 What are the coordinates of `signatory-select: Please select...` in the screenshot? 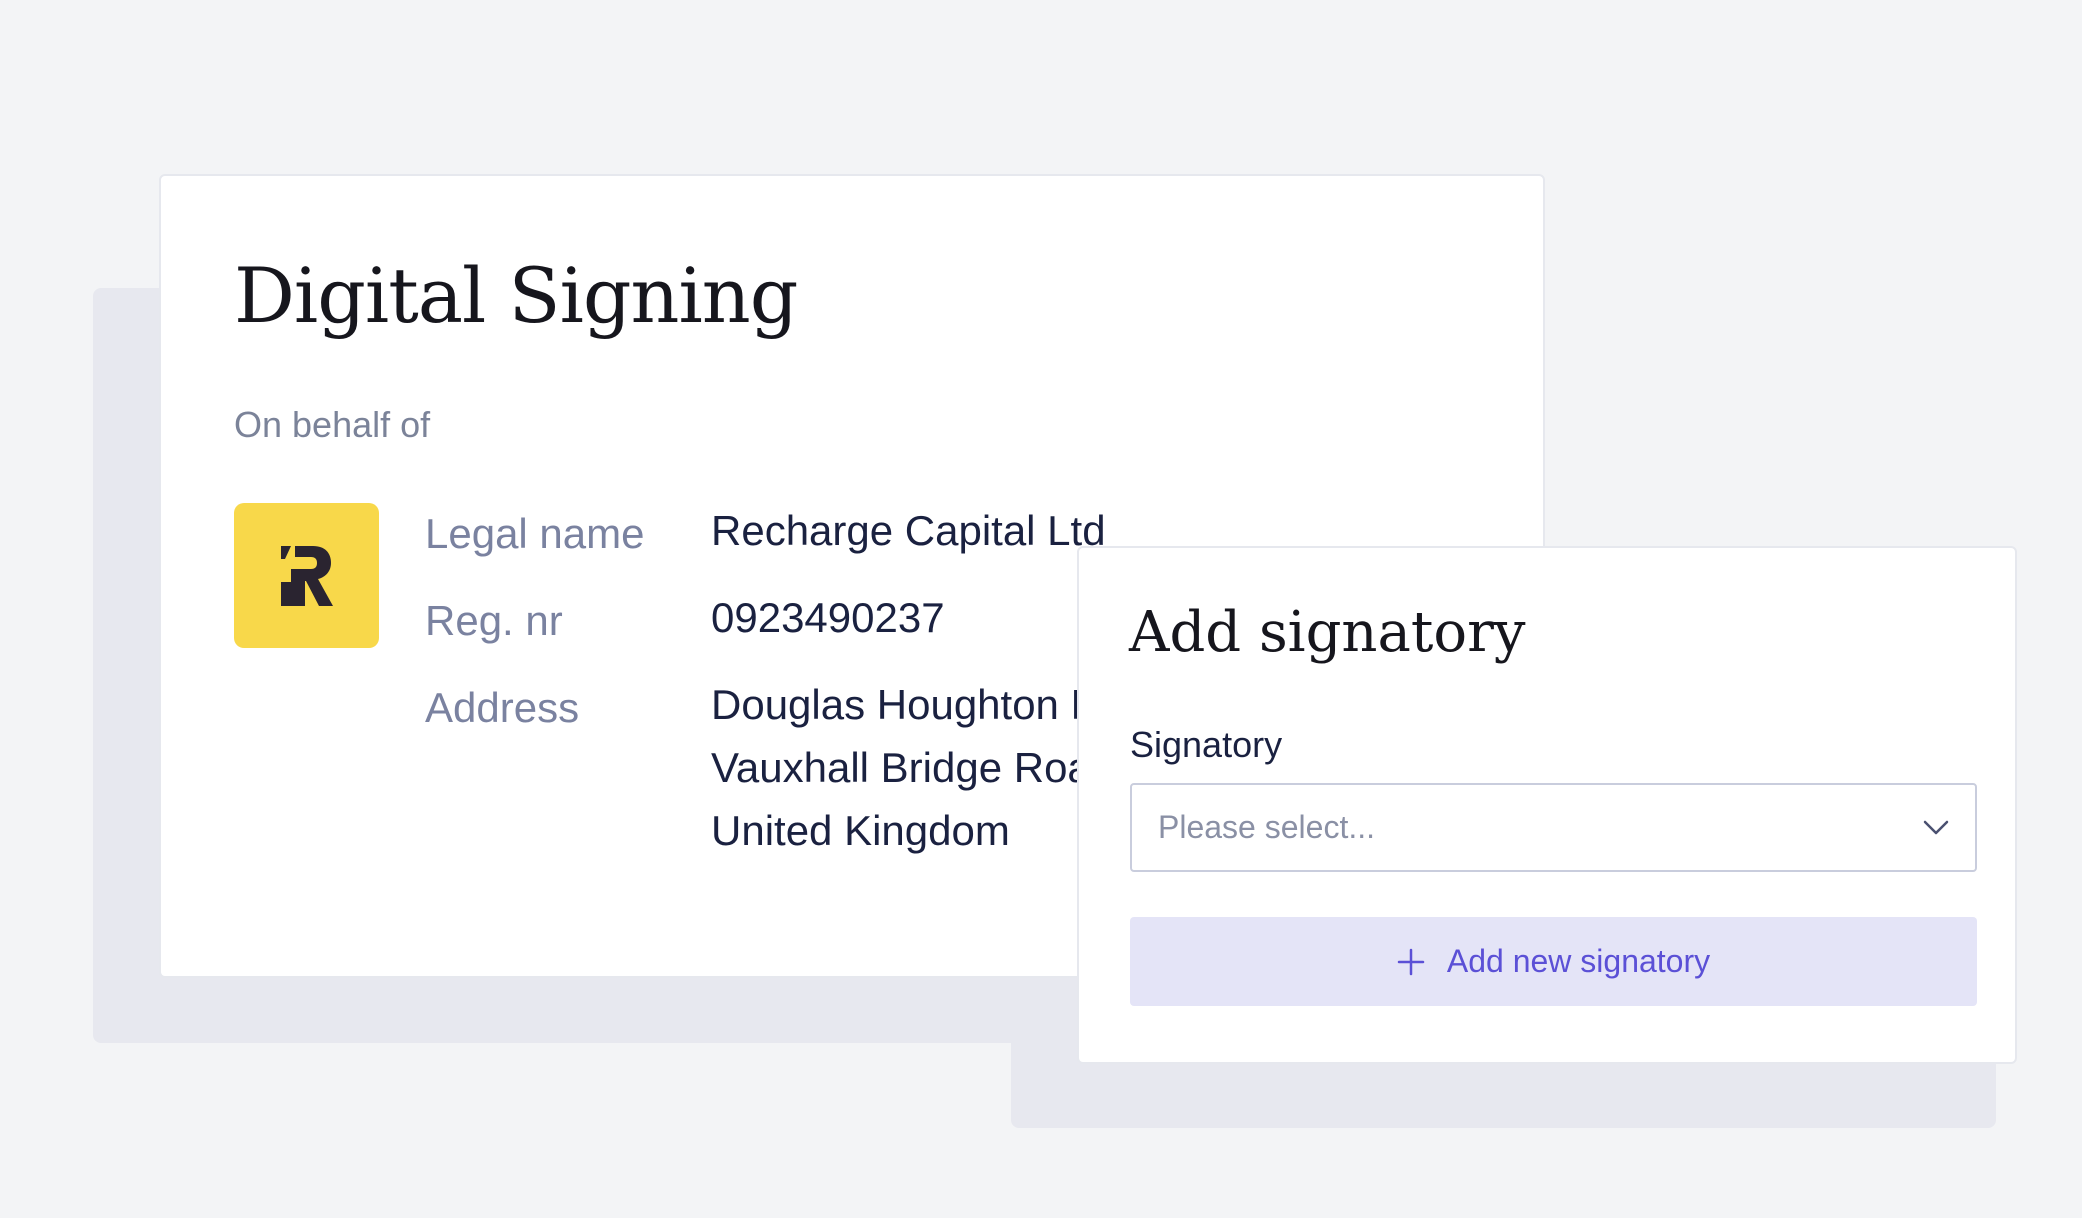 It's located at (1553, 827).